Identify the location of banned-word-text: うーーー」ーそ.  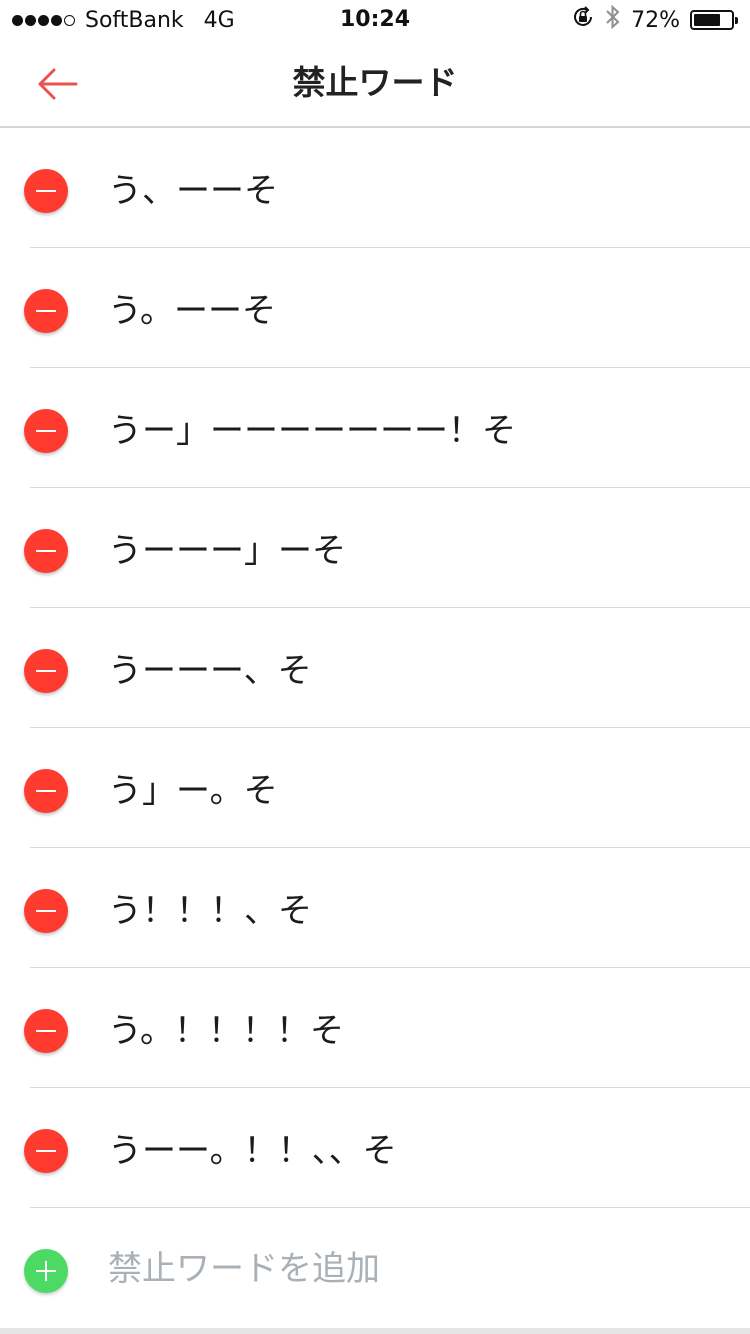
(227, 551).